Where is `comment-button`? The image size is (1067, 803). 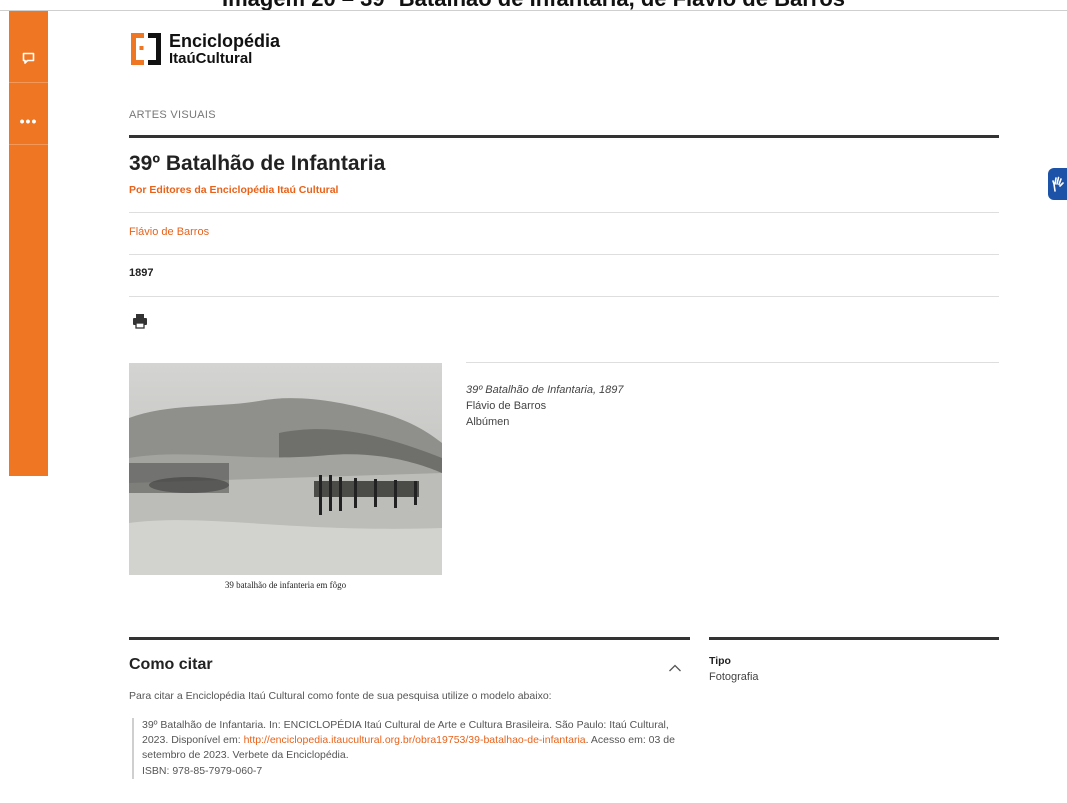
comment-button is located at coordinates (28, 59).